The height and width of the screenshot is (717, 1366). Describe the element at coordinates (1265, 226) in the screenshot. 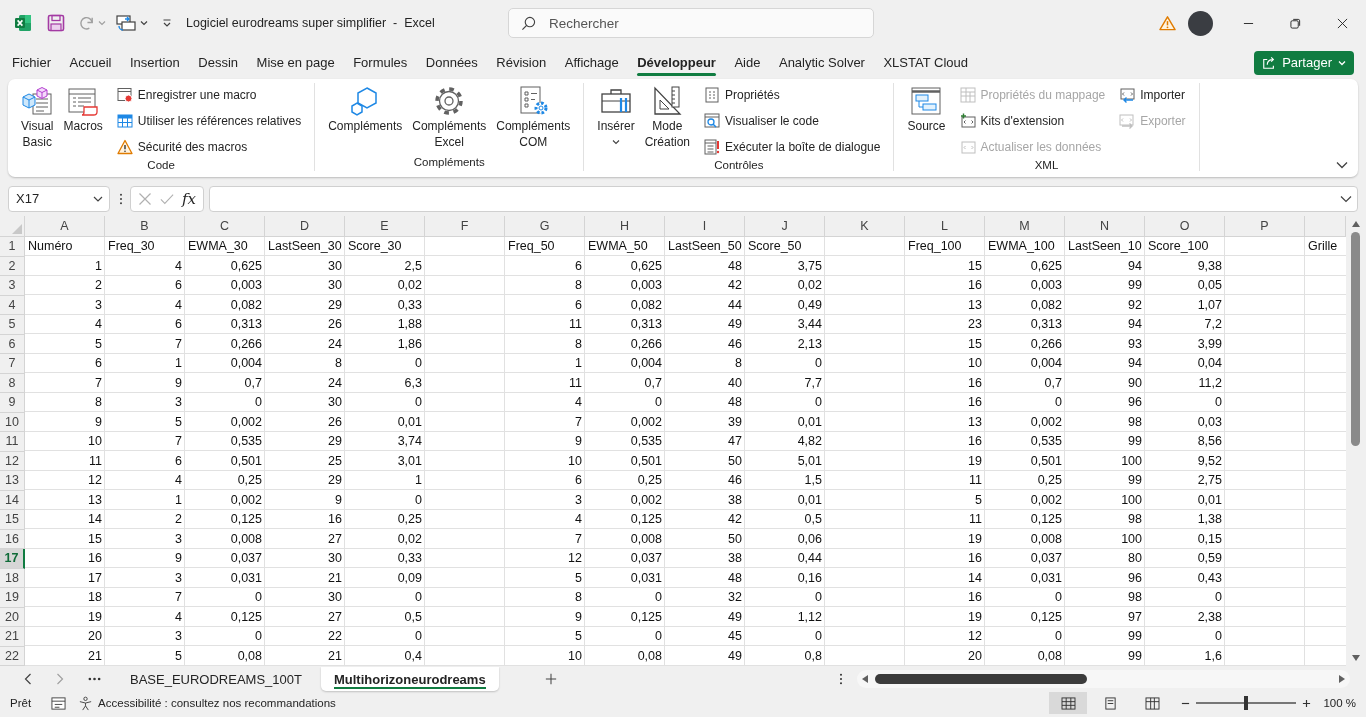

I see `column-header: P` at that location.